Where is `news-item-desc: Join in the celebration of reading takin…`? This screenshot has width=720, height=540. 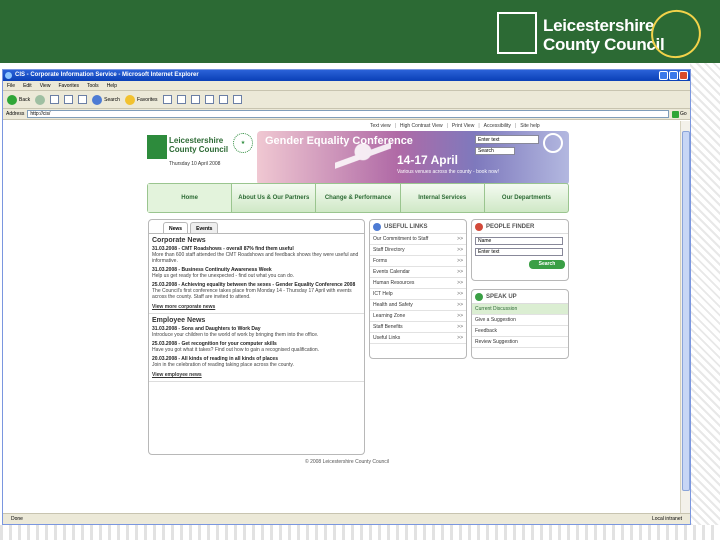
news-item-desc: Join in the celebration of reading takin… is located at coordinates (223, 365).